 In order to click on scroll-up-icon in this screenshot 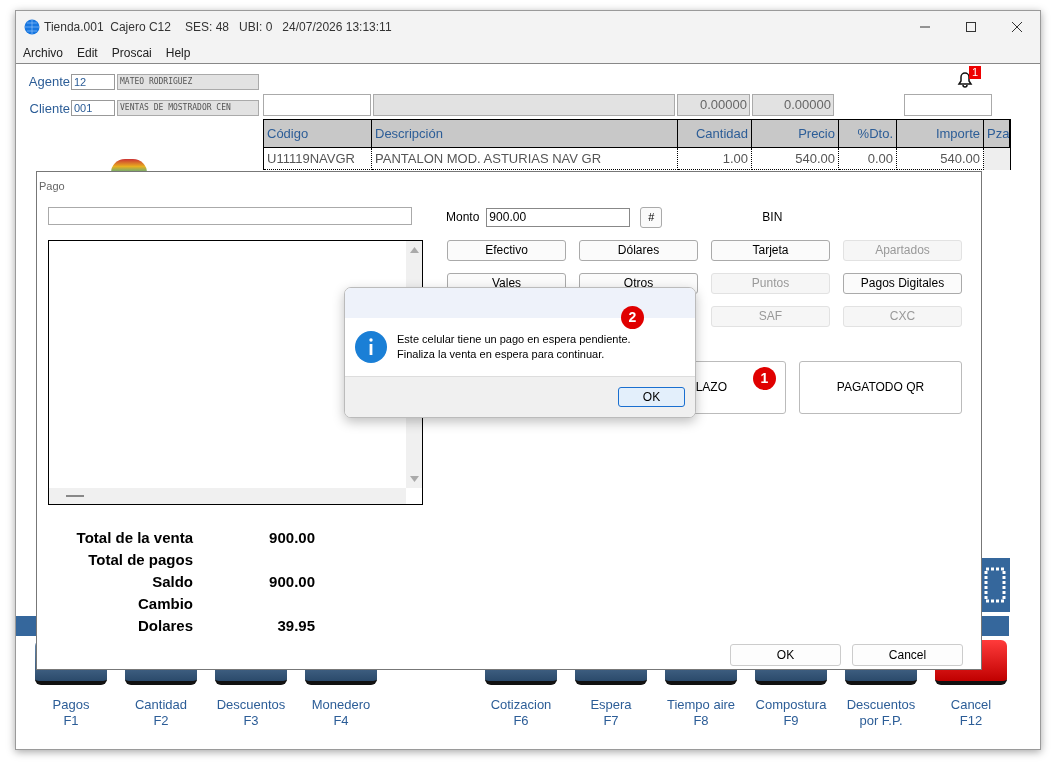, I will do `click(414, 249)`.